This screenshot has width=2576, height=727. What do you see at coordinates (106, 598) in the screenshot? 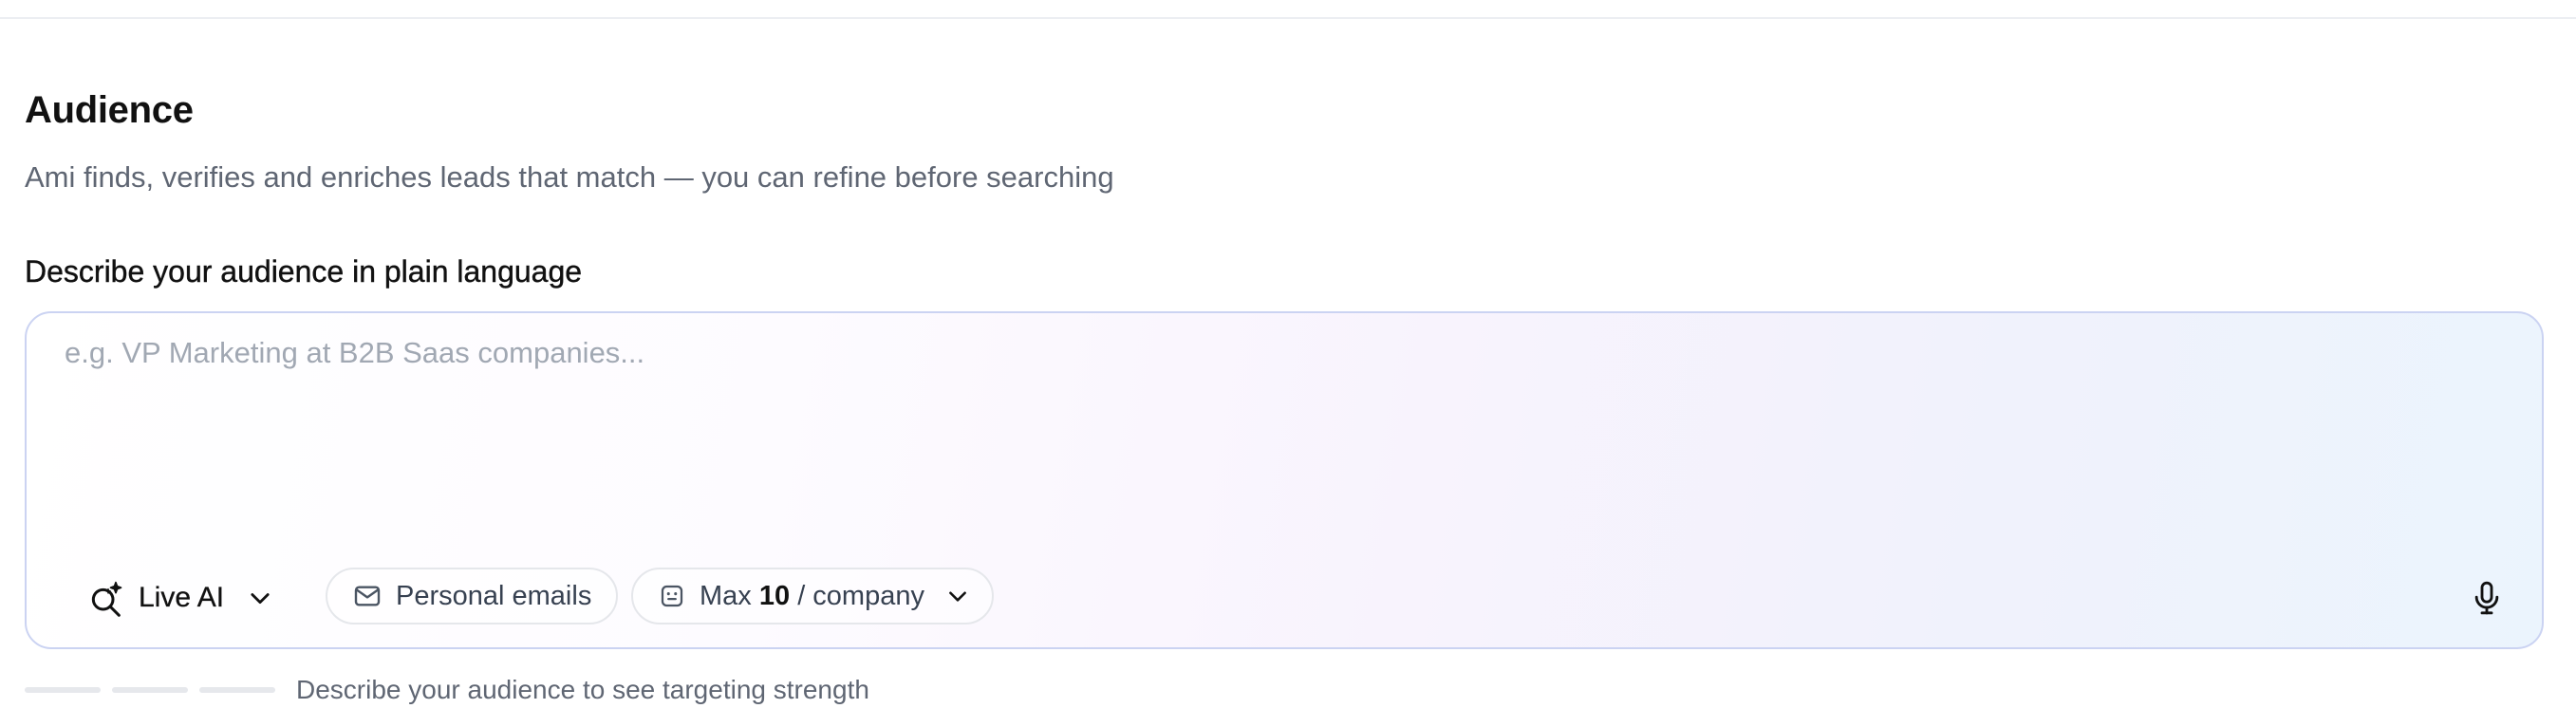
I see `search-sparkle-icon` at bounding box center [106, 598].